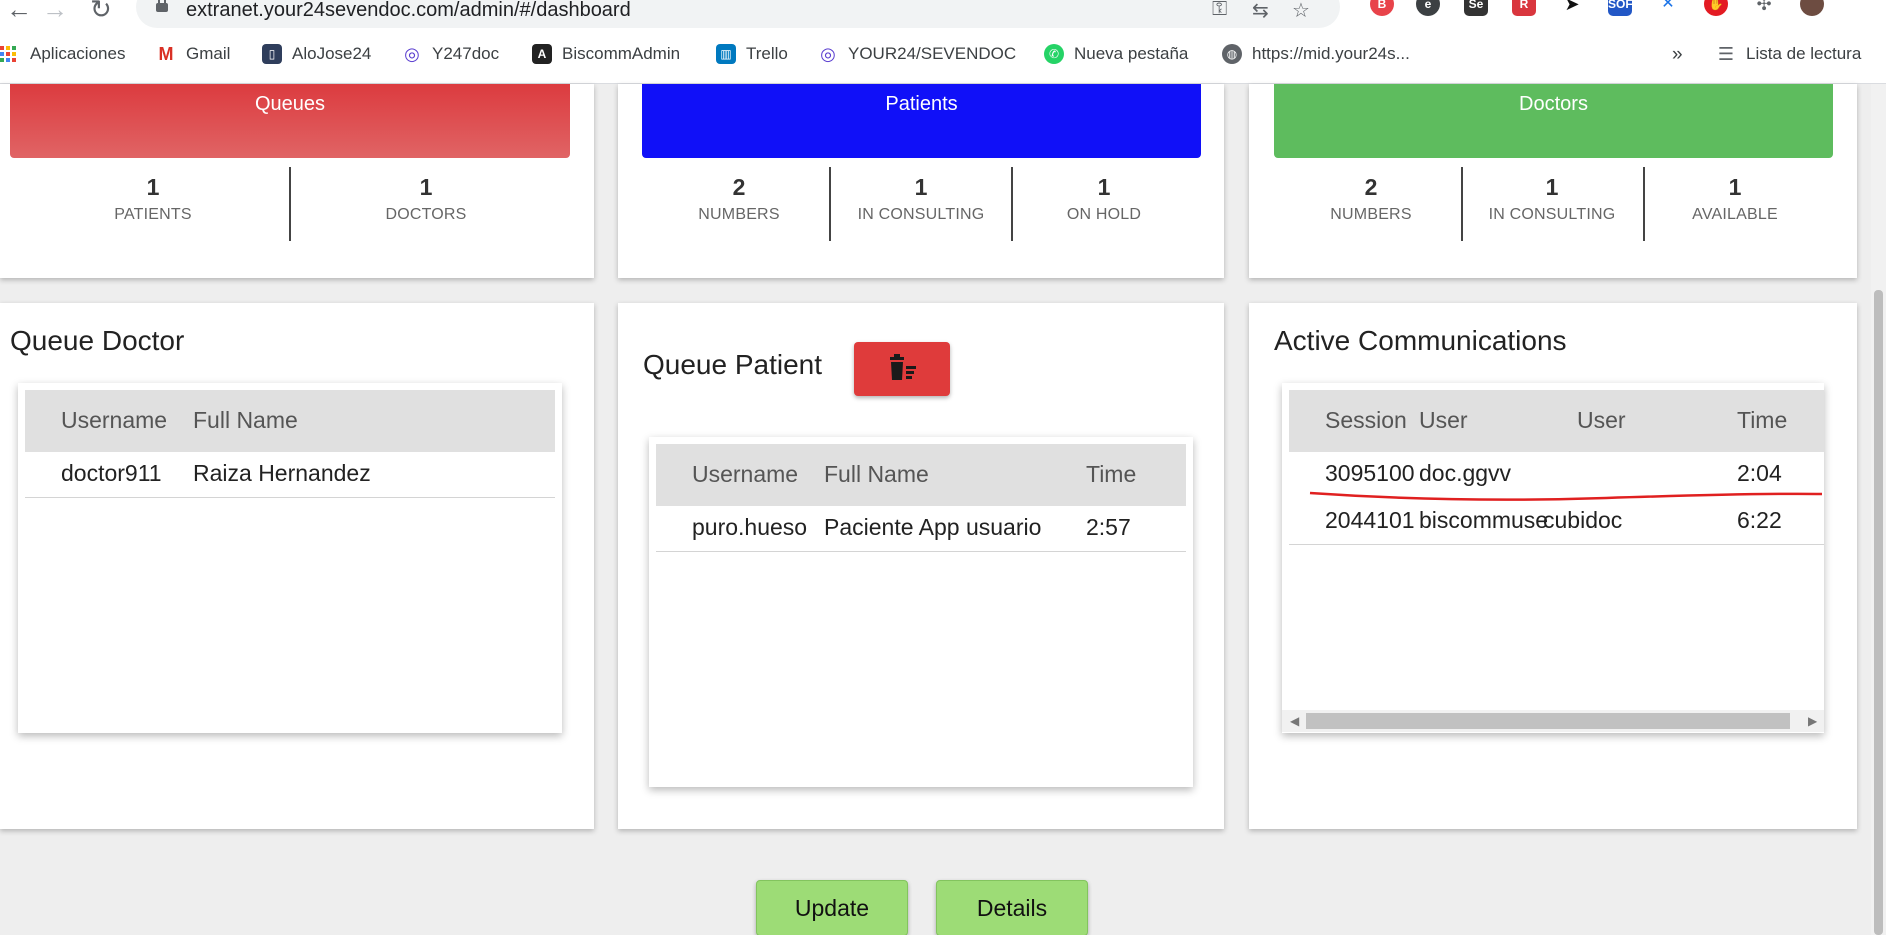 The image size is (1886, 935). I want to click on reading-list-button: ☰ Lista de lectura, so click(1788, 54).